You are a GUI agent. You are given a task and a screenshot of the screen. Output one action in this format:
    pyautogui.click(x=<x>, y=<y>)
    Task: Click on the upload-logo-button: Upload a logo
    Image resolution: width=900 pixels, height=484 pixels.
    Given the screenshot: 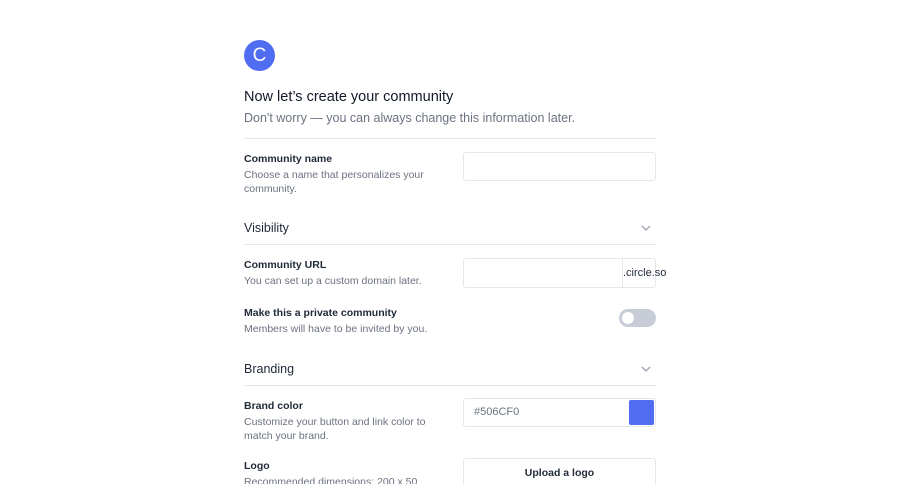 What is the action you would take?
    pyautogui.click(x=559, y=471)
    